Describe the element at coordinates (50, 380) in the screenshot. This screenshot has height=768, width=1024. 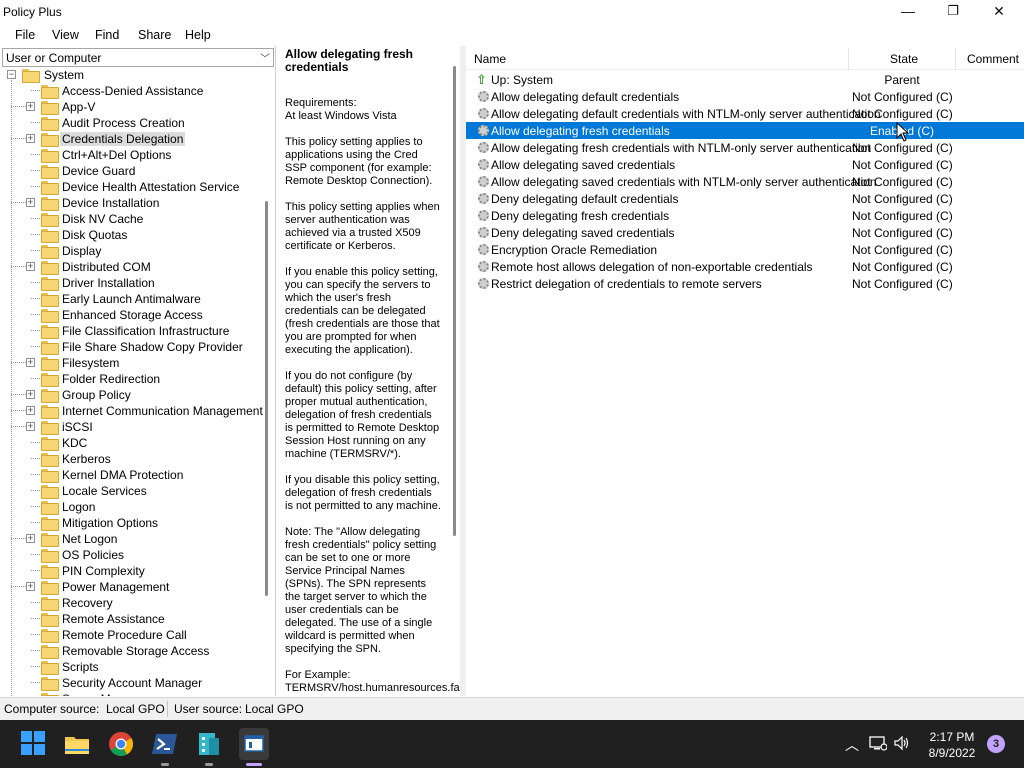
I see `folder-icon` at that location.